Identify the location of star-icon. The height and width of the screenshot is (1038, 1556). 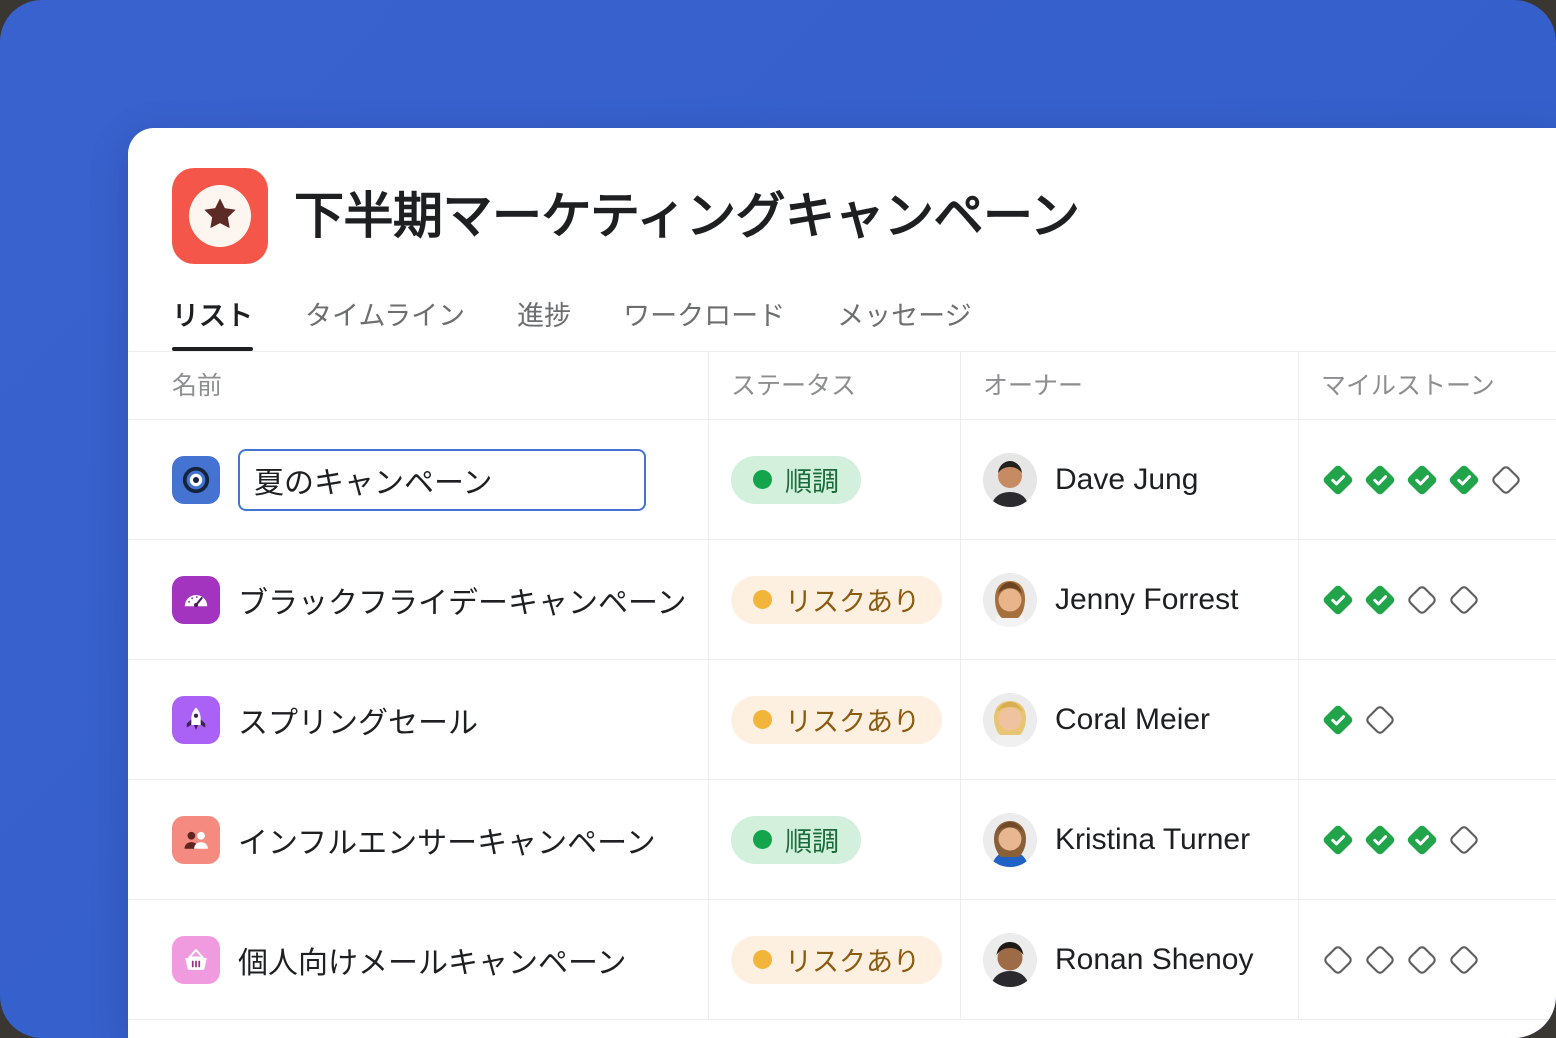
(220, 216).